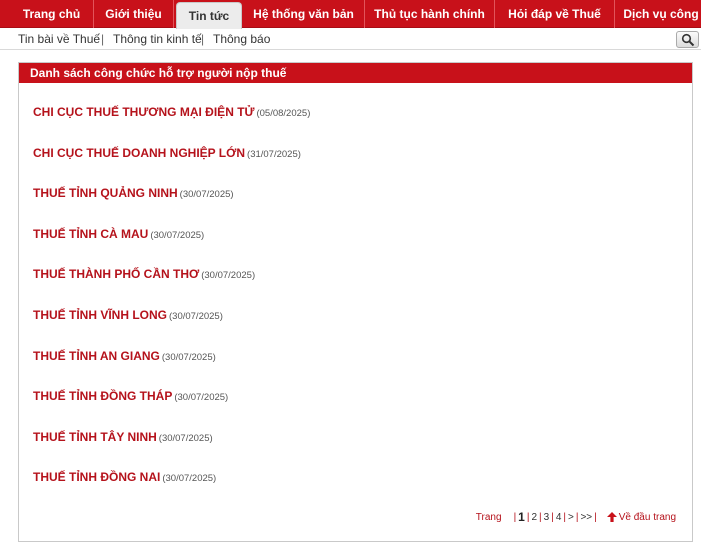  What do you see at coordinates (647, 517) in the screenshot?
I see `back-to-top-label: Về đầu trang` at bounding box center [647, 517].